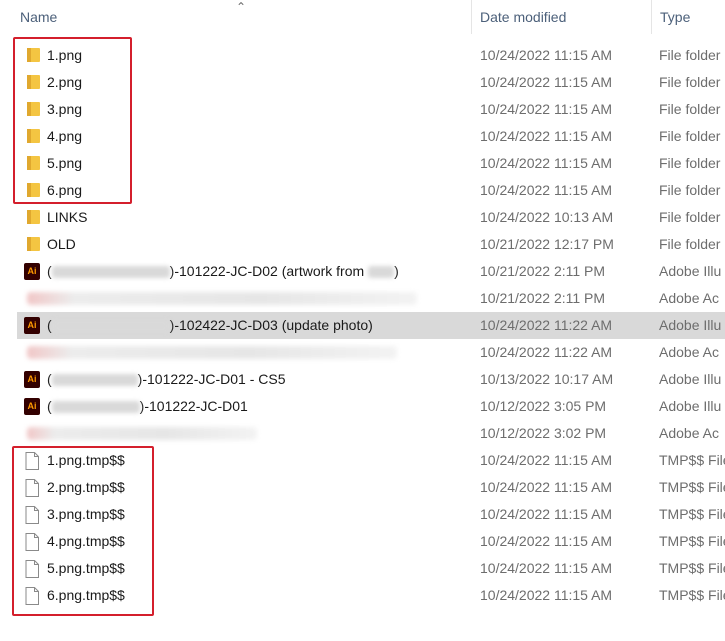 The width and height of the screenshot is (725, 641). I want to click on file-name: ()-101222-JC-D01, so click(147, 406).